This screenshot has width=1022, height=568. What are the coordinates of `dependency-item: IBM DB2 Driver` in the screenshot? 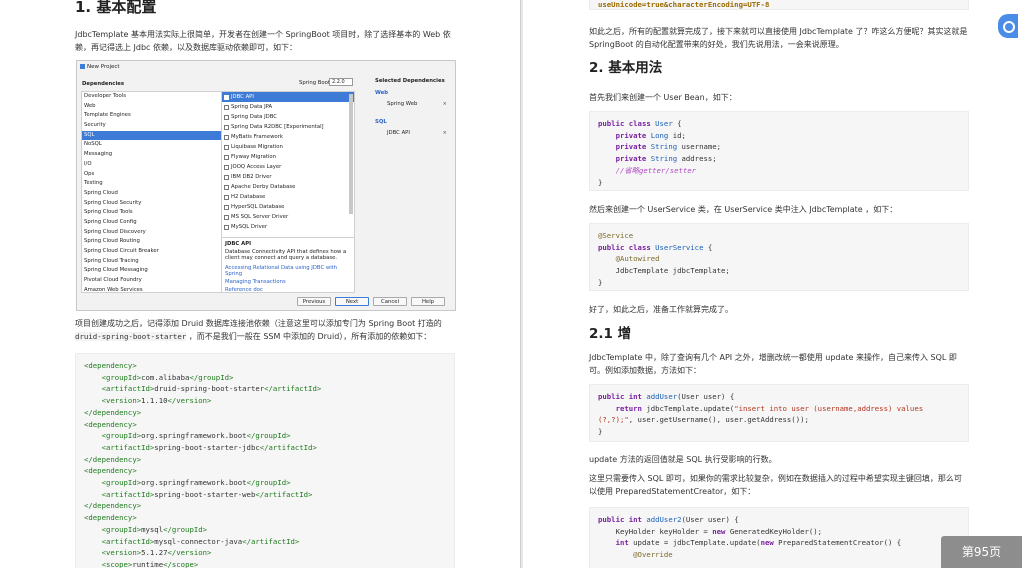 It's located at (288, 177).